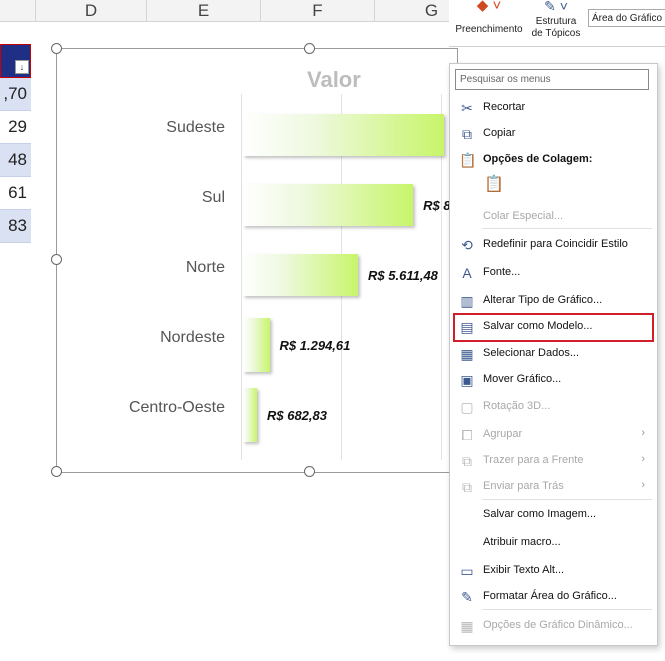 The height and width of the screenshot is (661, 665). Describe the element at coordinates (503, 434) in the screenshot. I see `menu-item-label: Agrupar` at that location.